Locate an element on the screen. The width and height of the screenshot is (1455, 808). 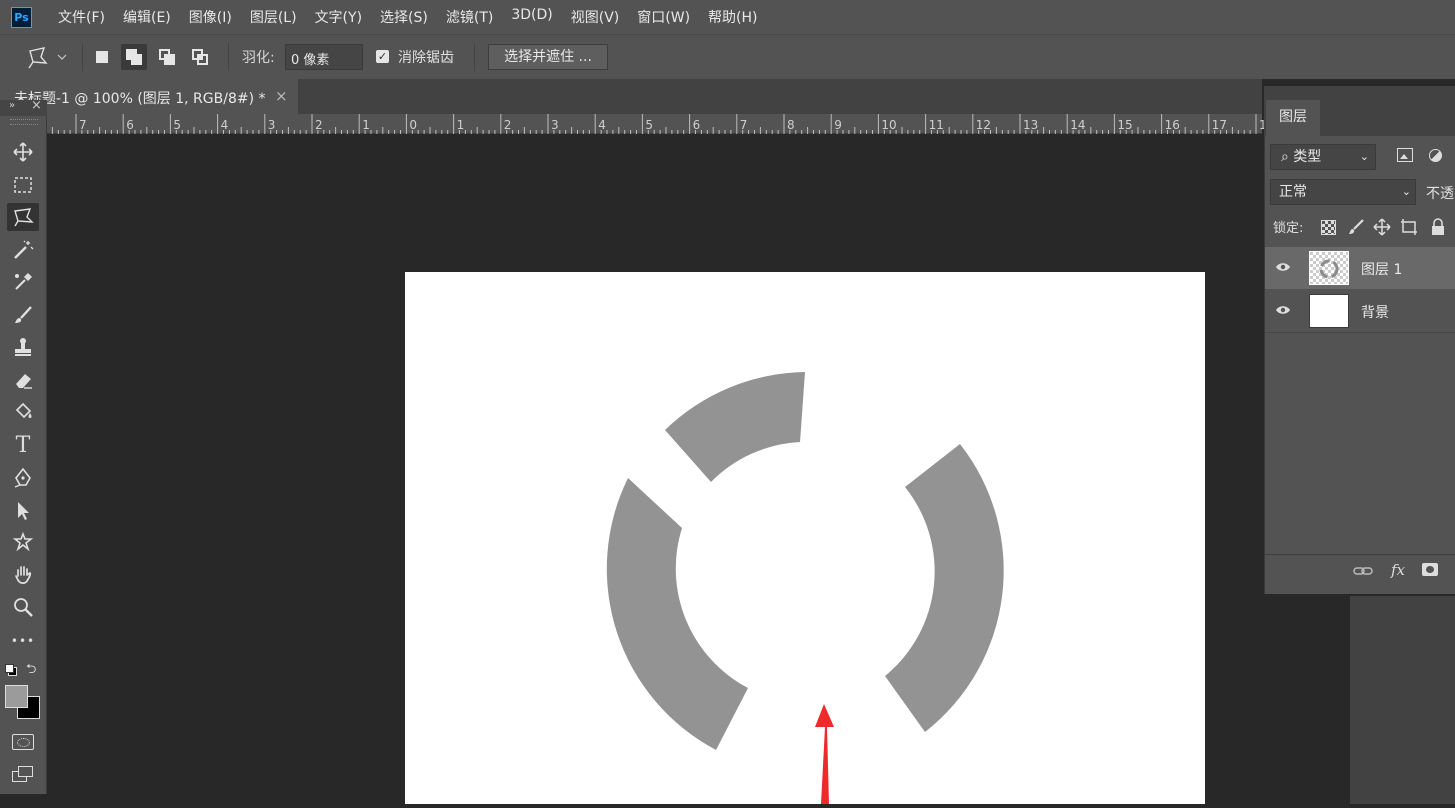
tool-pen is located at coordinates (23, 477).